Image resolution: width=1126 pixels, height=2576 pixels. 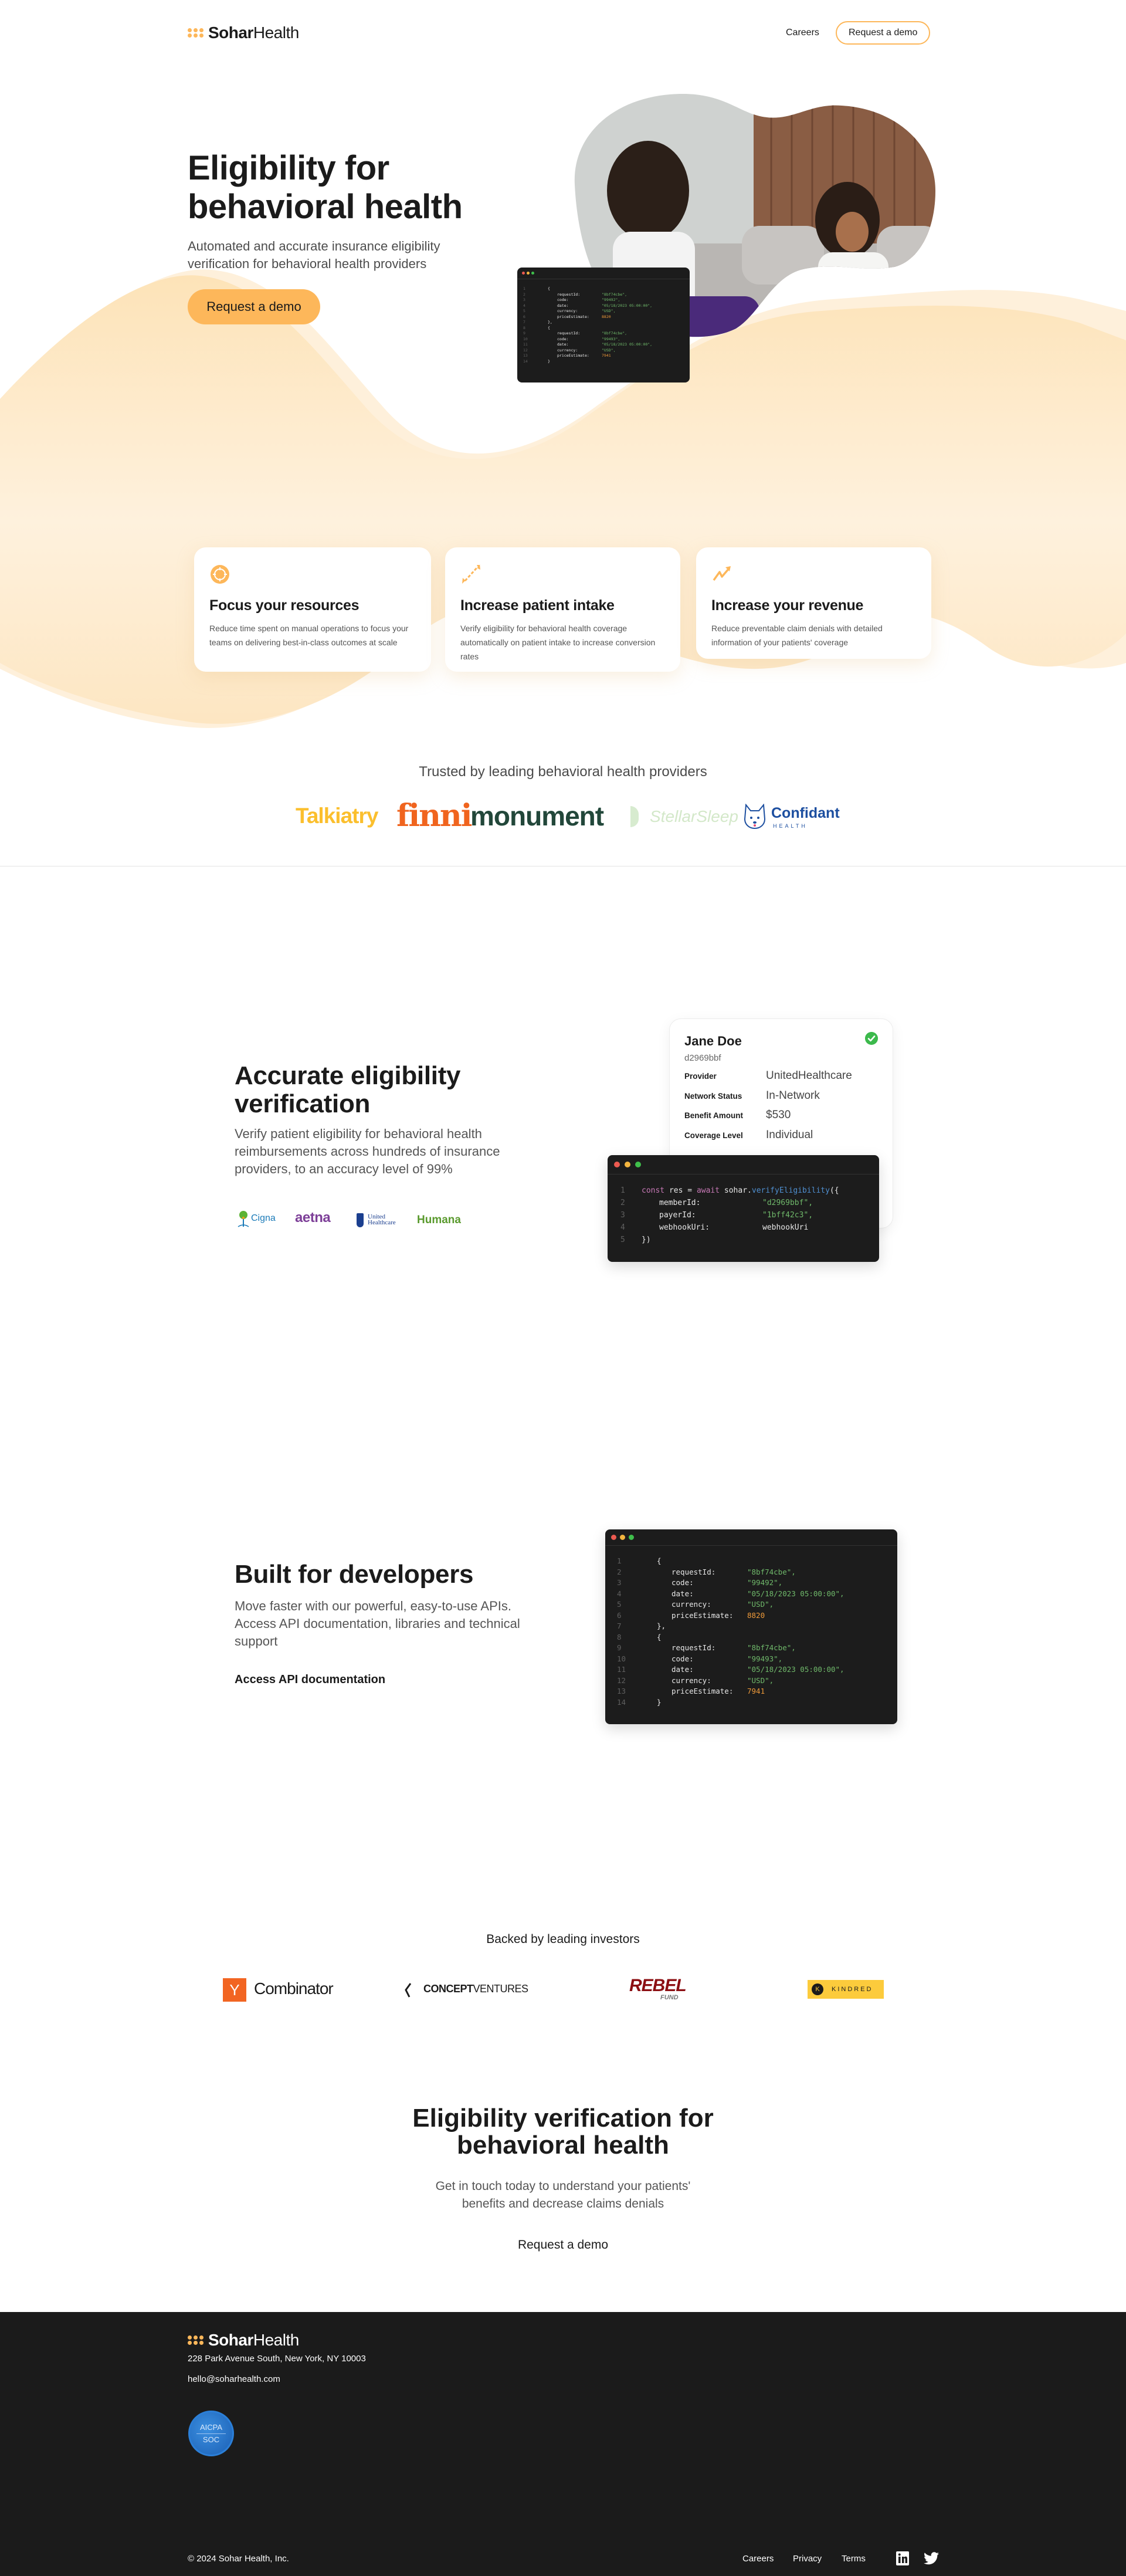 What do you see at coordinates (448, 1989) in the screenshot?
I see `concept-bold: CONCEPT` at bounding box center [448, 1989].